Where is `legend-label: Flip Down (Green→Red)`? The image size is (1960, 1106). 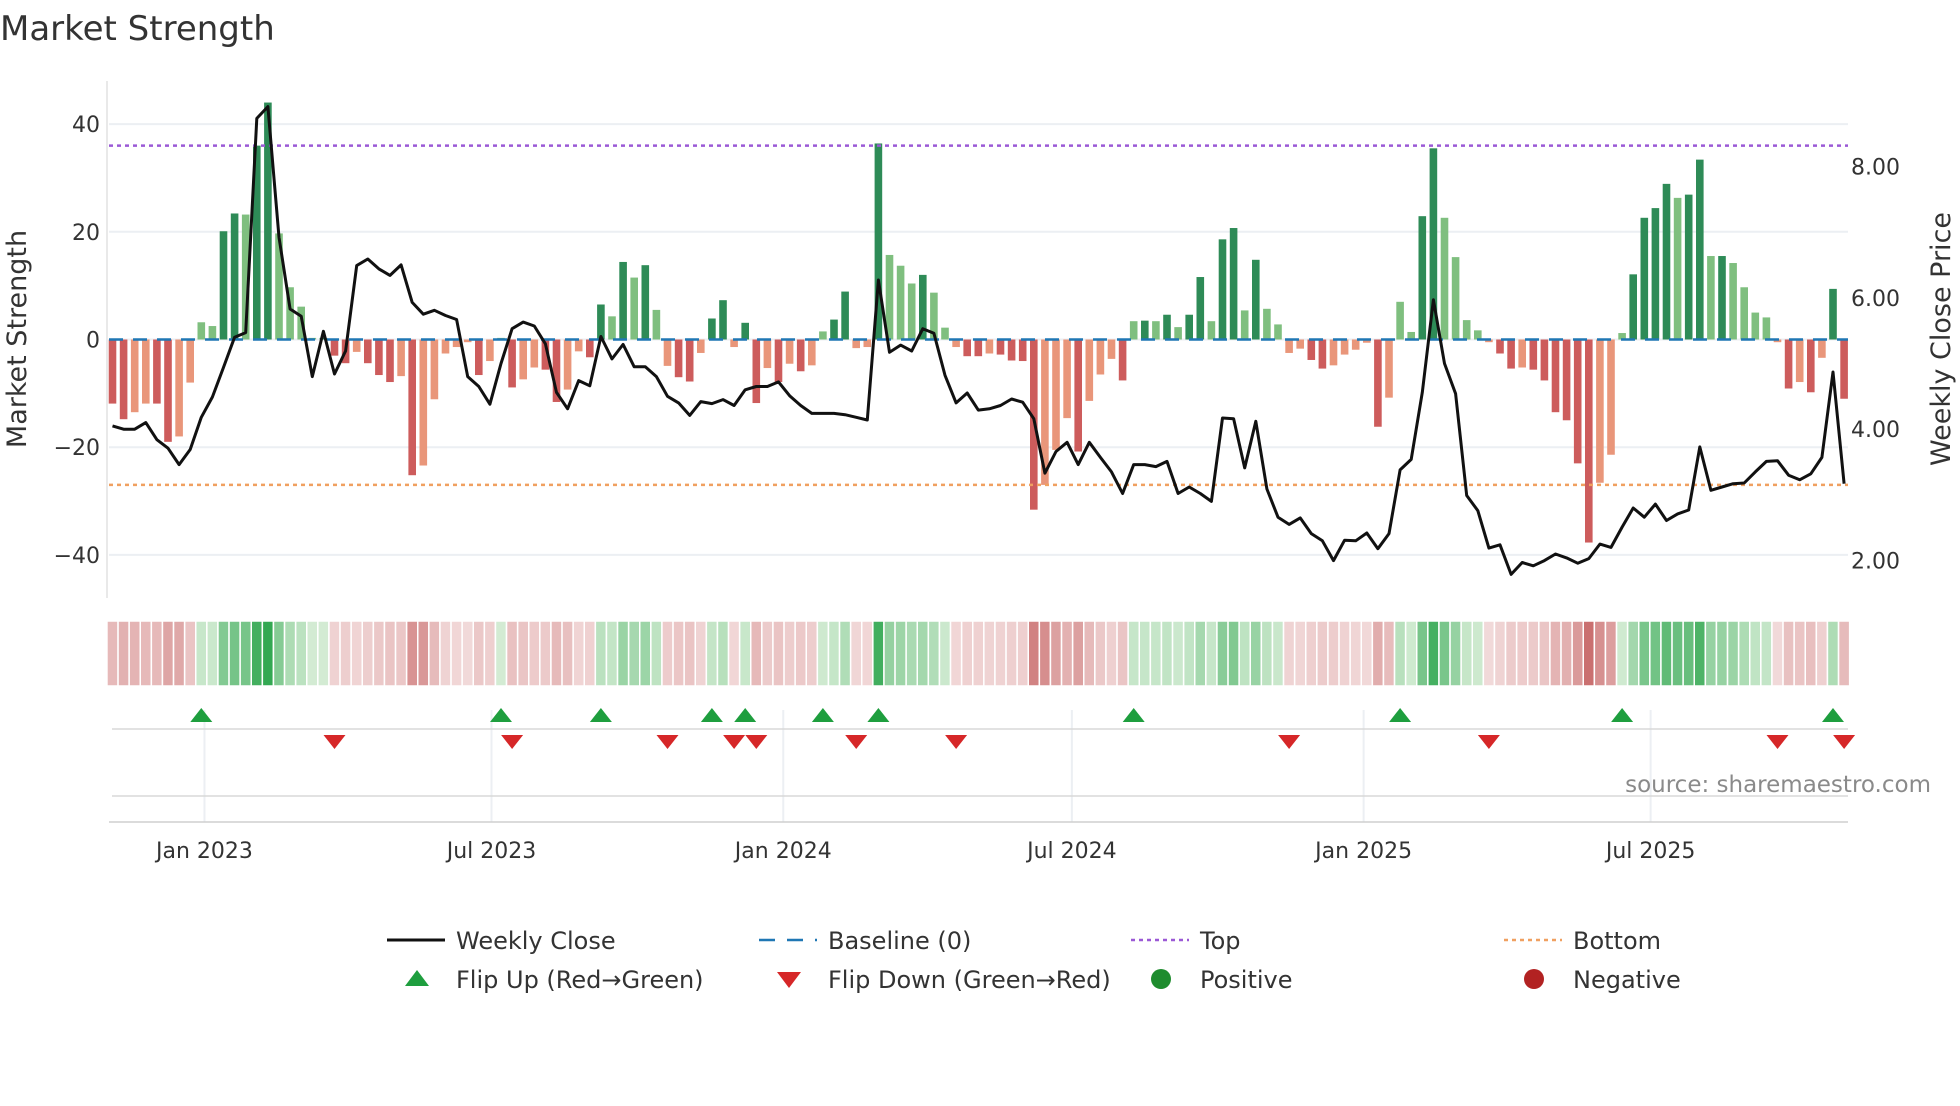
legend-label: Flip Down (Green→Red) is located at coordinates (969, 980).